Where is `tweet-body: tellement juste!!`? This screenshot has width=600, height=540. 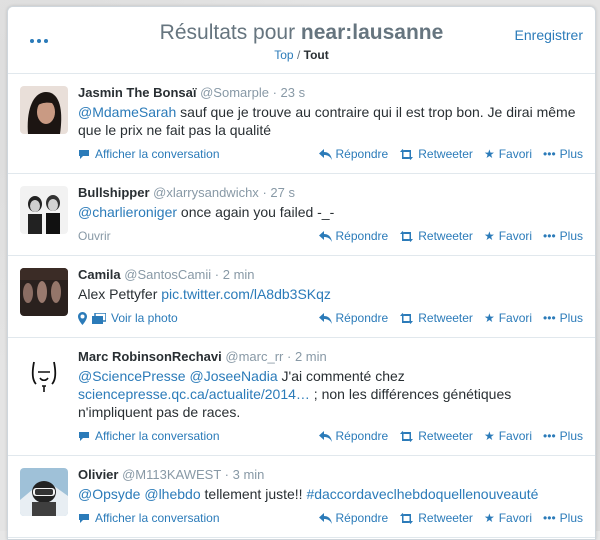
tweet-body: tellement juste!! is located at coordinates (253, 494).